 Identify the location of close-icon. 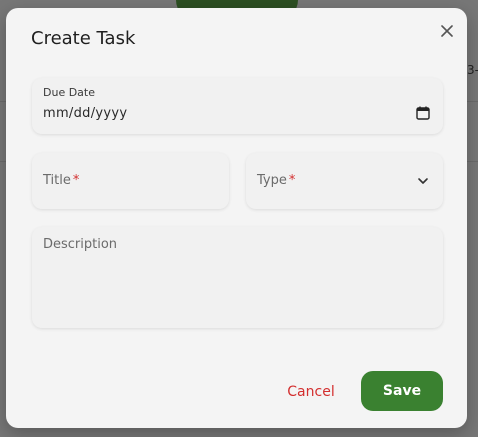
(447, 31).